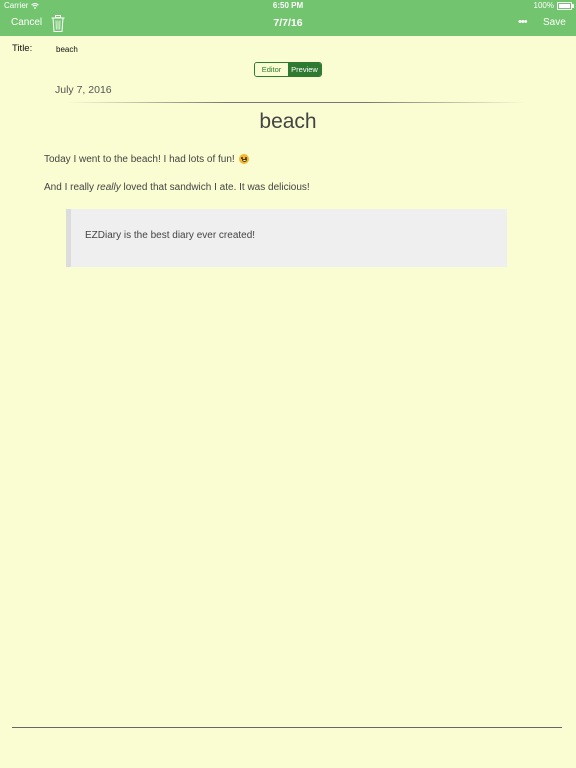 The image size is (576, 768). What do you see at coordinates (58, 23) in the screenshot?
I see `trash-icon` at bounding box center [58, 23].